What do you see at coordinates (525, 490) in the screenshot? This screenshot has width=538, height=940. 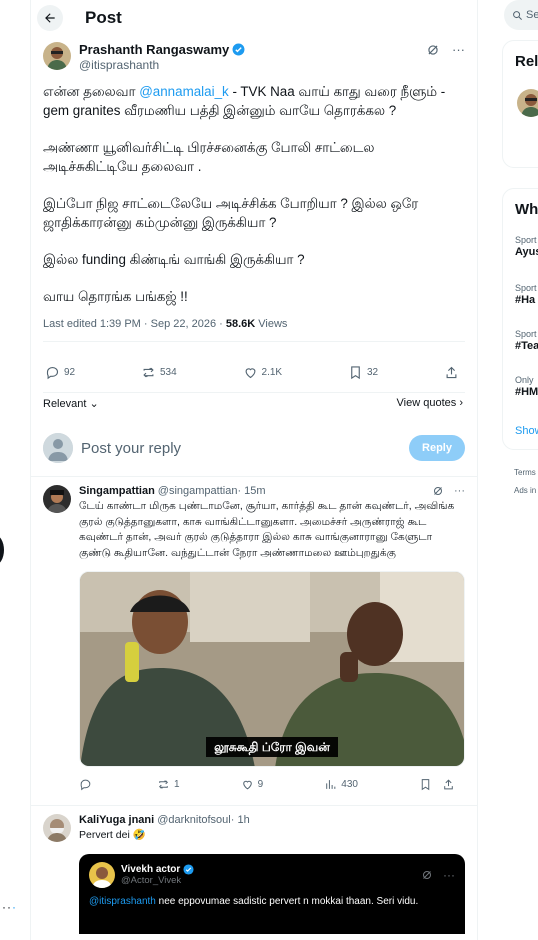 I see `ads-info-link: Ads in` at bounding box center [525, 490].